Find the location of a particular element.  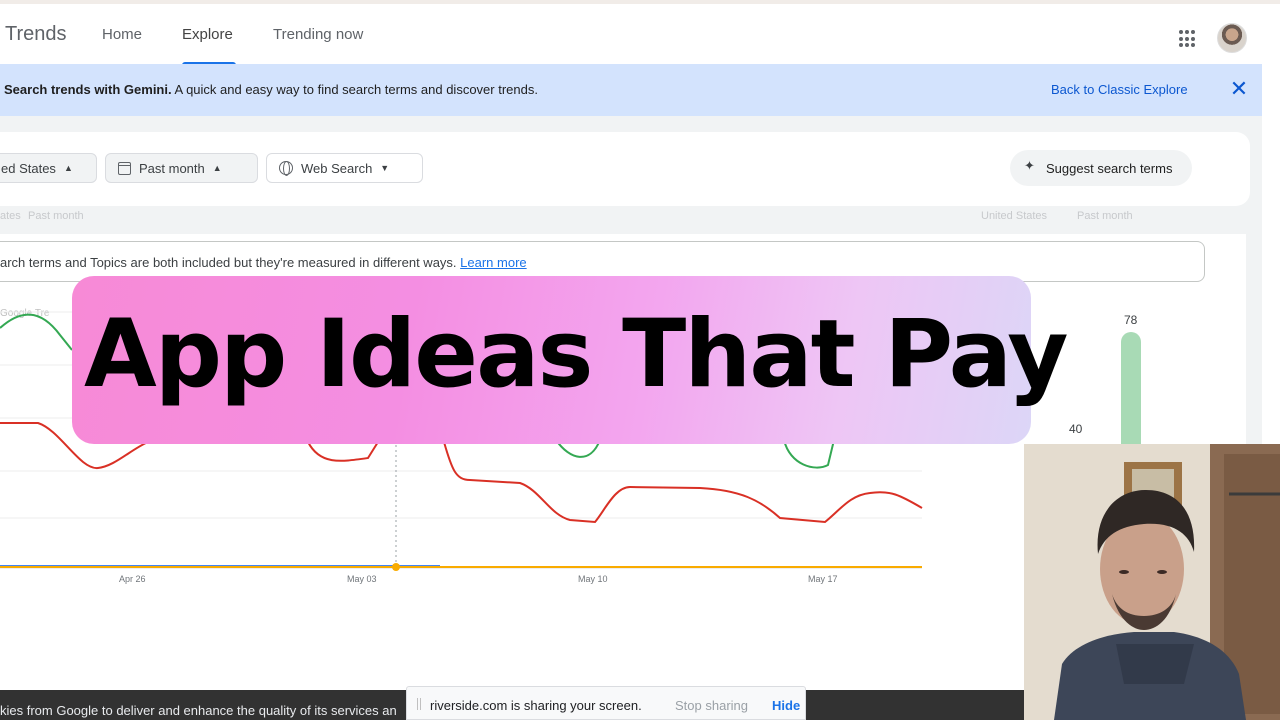

globe-icon is located at coordinates (286, 168).